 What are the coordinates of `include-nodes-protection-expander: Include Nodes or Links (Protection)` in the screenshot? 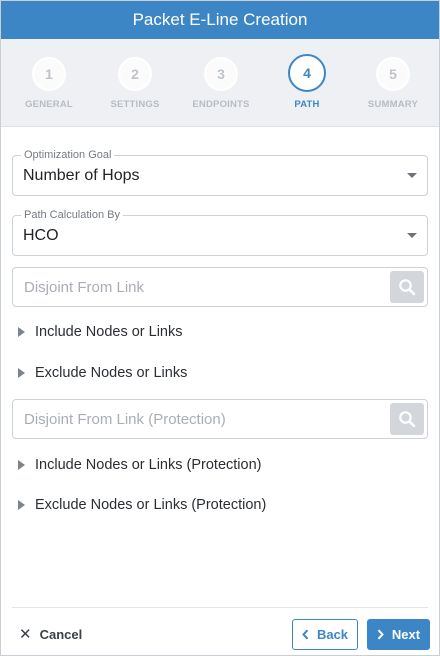 It's located at (139, 465).